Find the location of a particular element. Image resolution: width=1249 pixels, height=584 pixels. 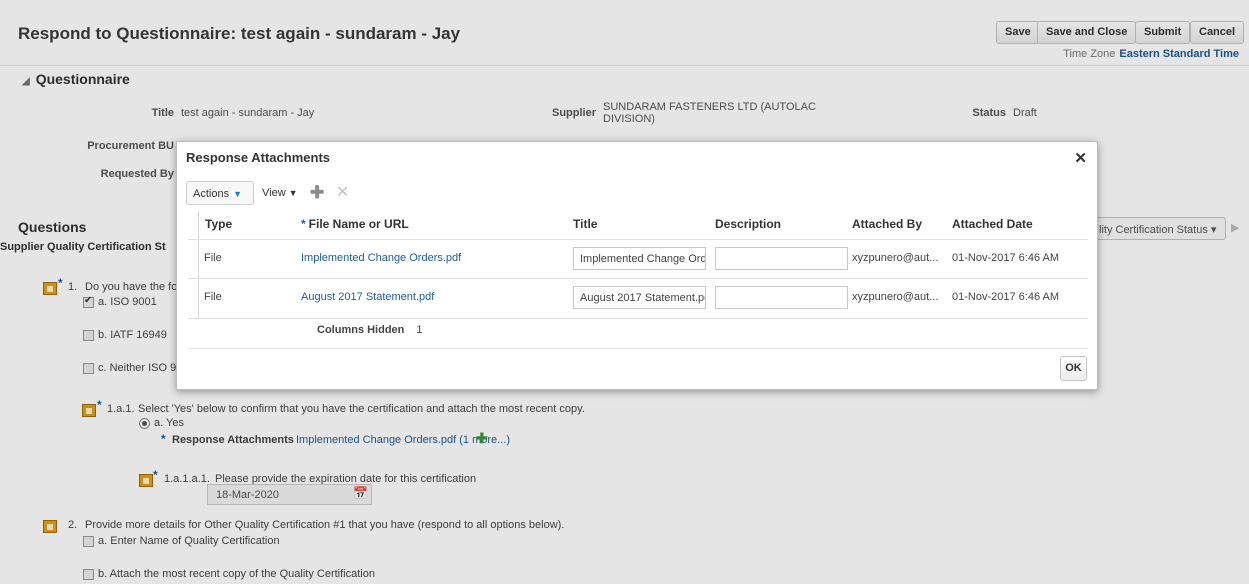

actions-menu: Actions ▼ is located at coordinates (220, 193).